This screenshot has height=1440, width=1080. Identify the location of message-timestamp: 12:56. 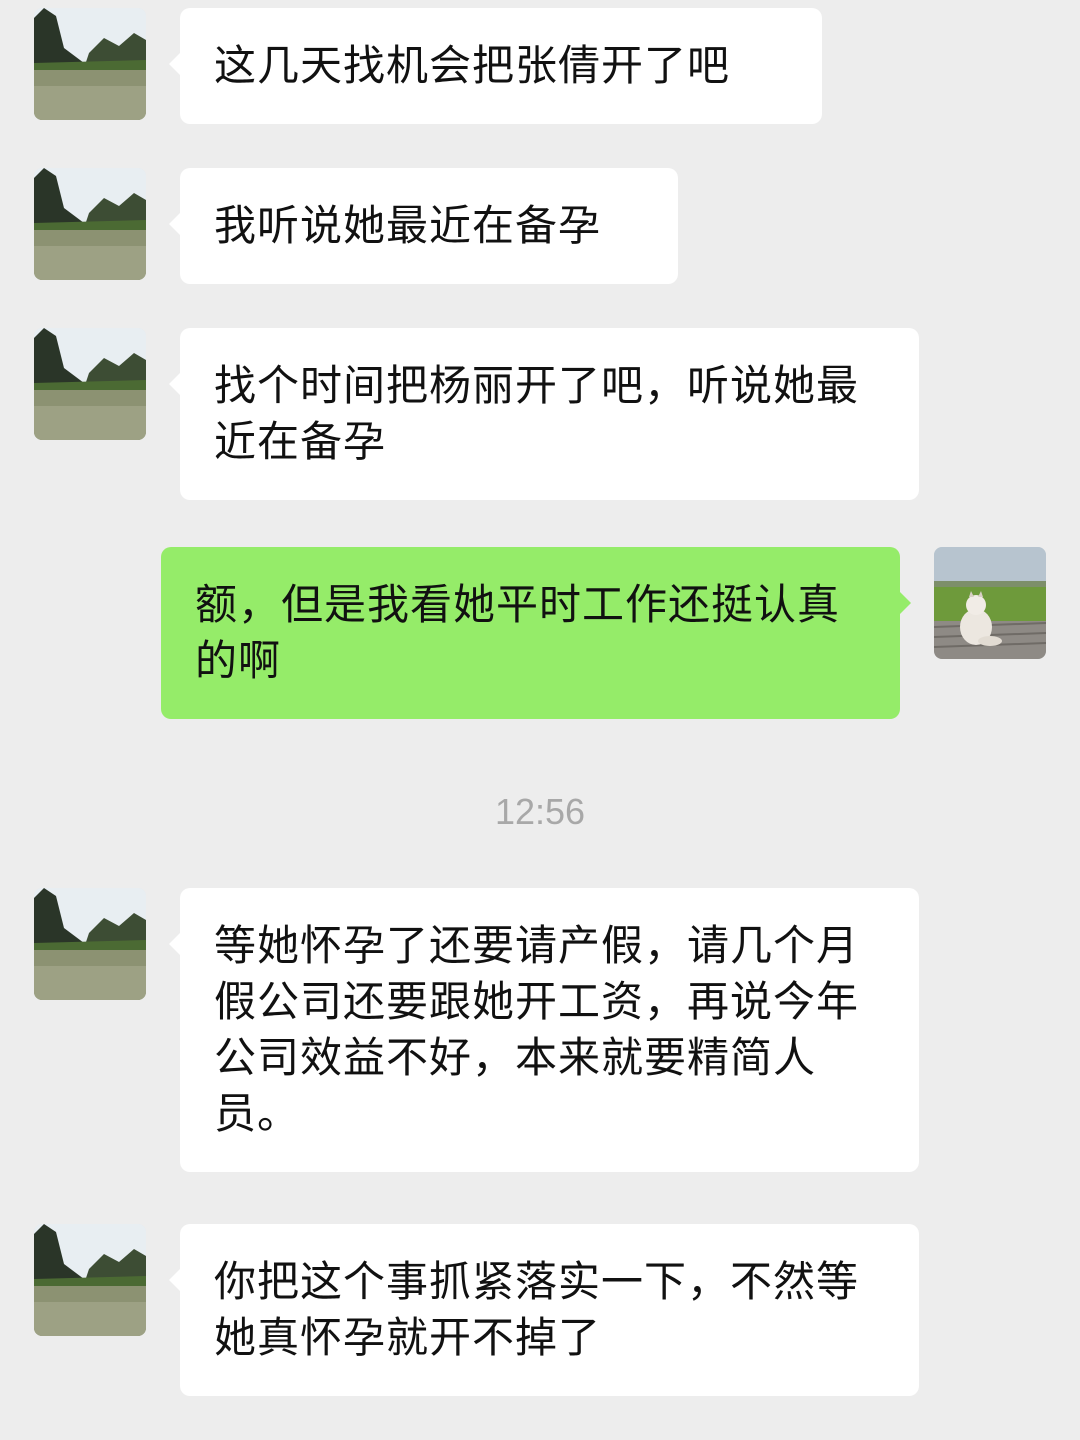
(540, 811).